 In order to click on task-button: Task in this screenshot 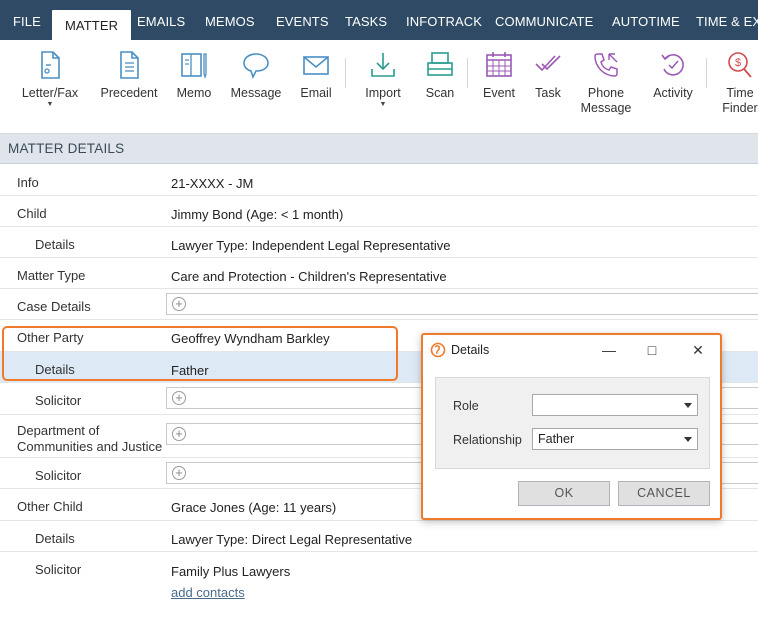, I will do `click(548, 75)`.